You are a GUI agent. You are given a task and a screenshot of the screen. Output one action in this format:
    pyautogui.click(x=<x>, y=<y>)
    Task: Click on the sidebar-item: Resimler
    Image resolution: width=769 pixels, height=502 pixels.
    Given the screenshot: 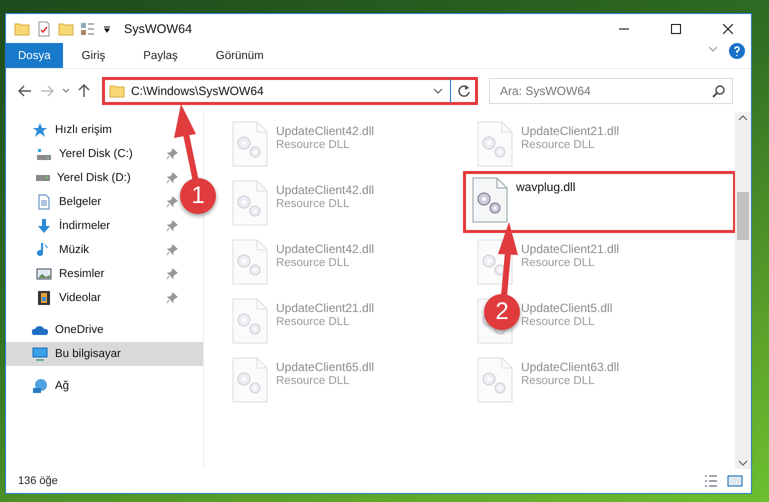 What is the action you would take?
    pyautogui.click(x=93, y=274)
    